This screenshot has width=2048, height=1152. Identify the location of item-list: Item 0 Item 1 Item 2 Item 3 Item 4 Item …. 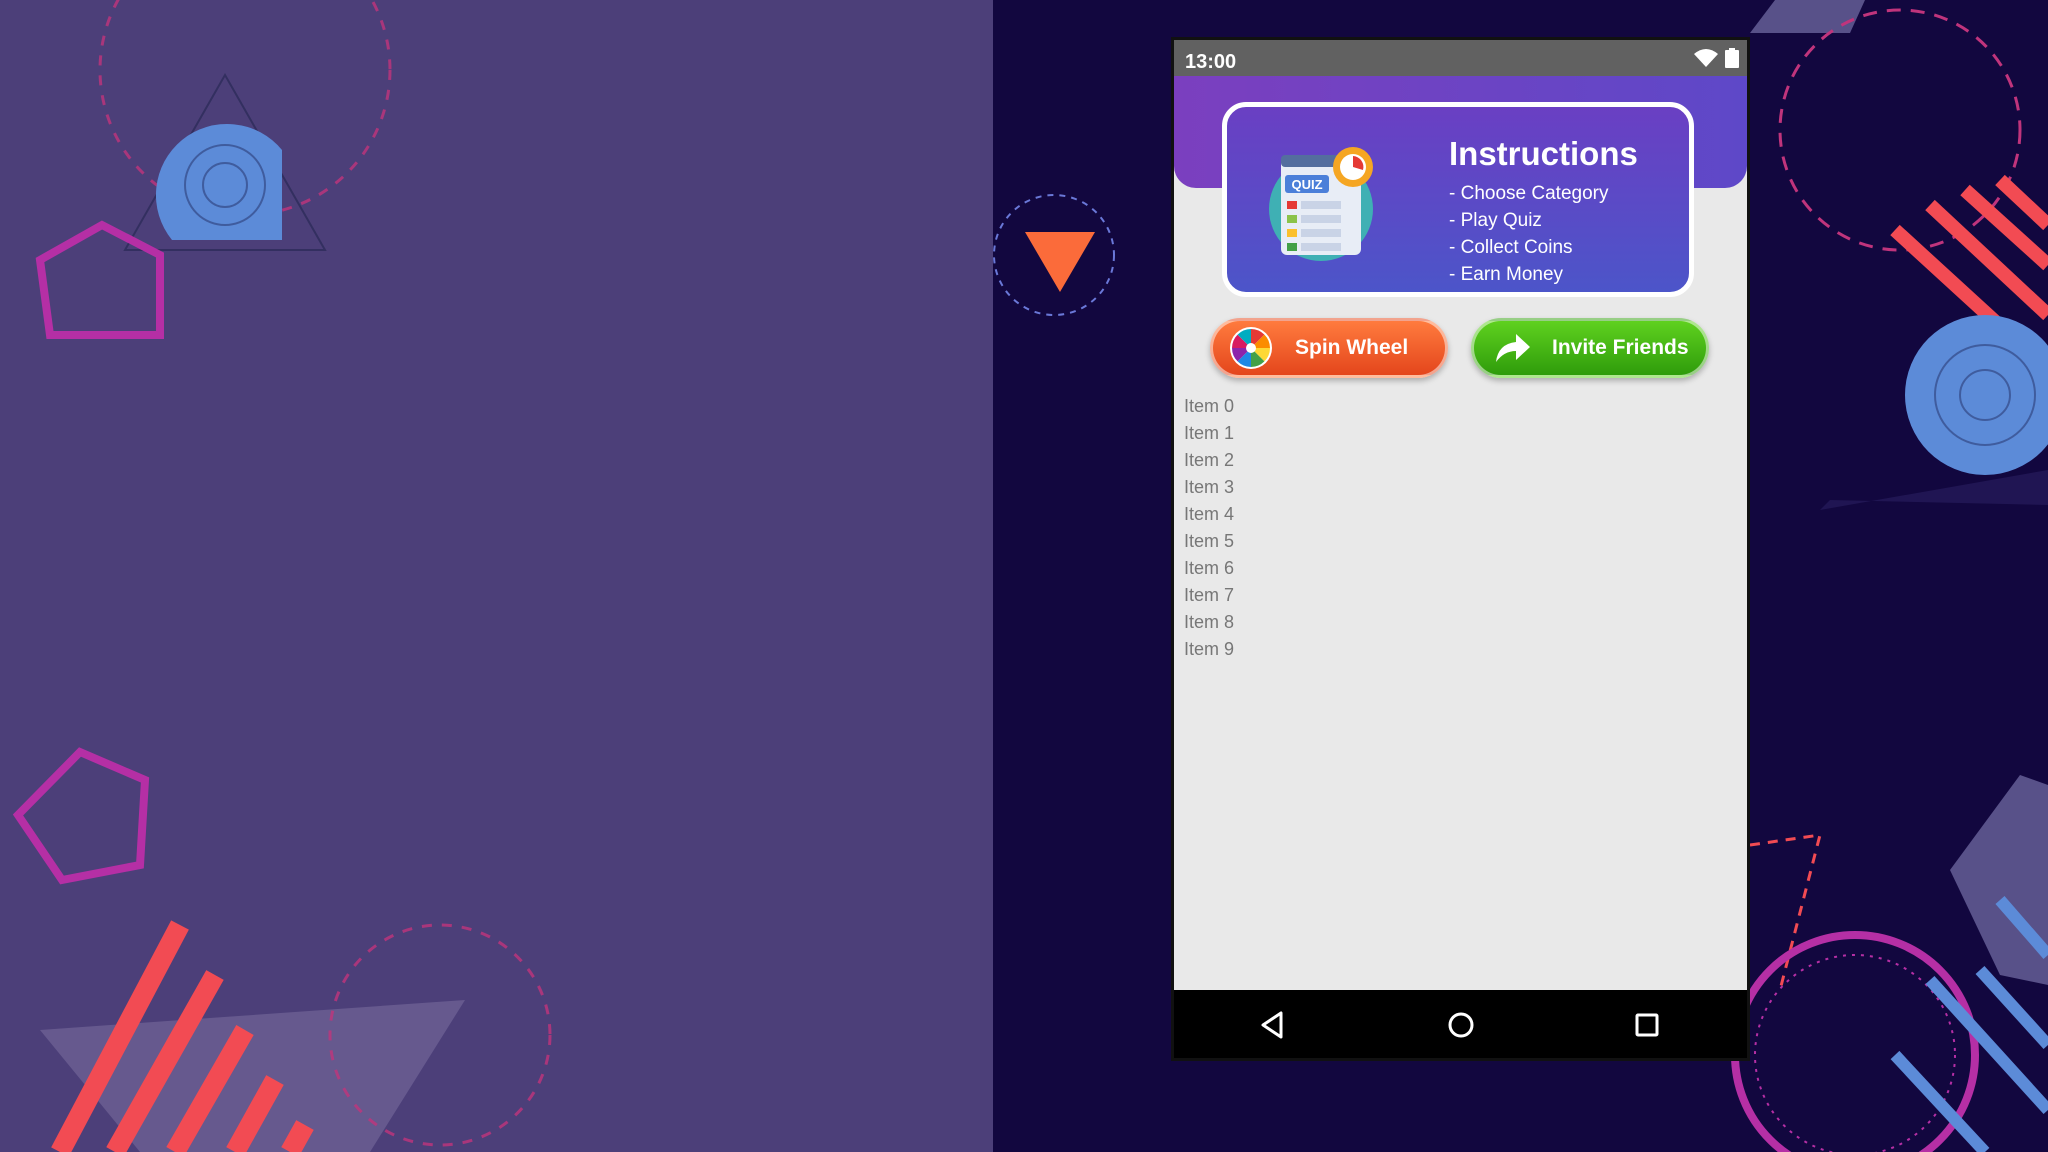
(1209, 528).